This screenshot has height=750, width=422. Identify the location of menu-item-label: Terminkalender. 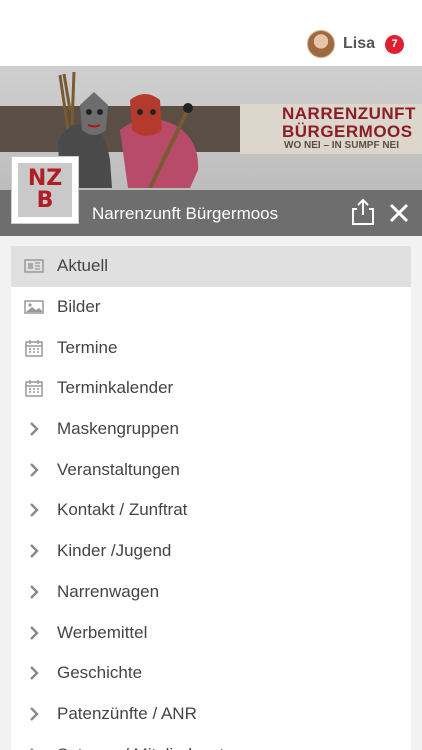
(115, 388).